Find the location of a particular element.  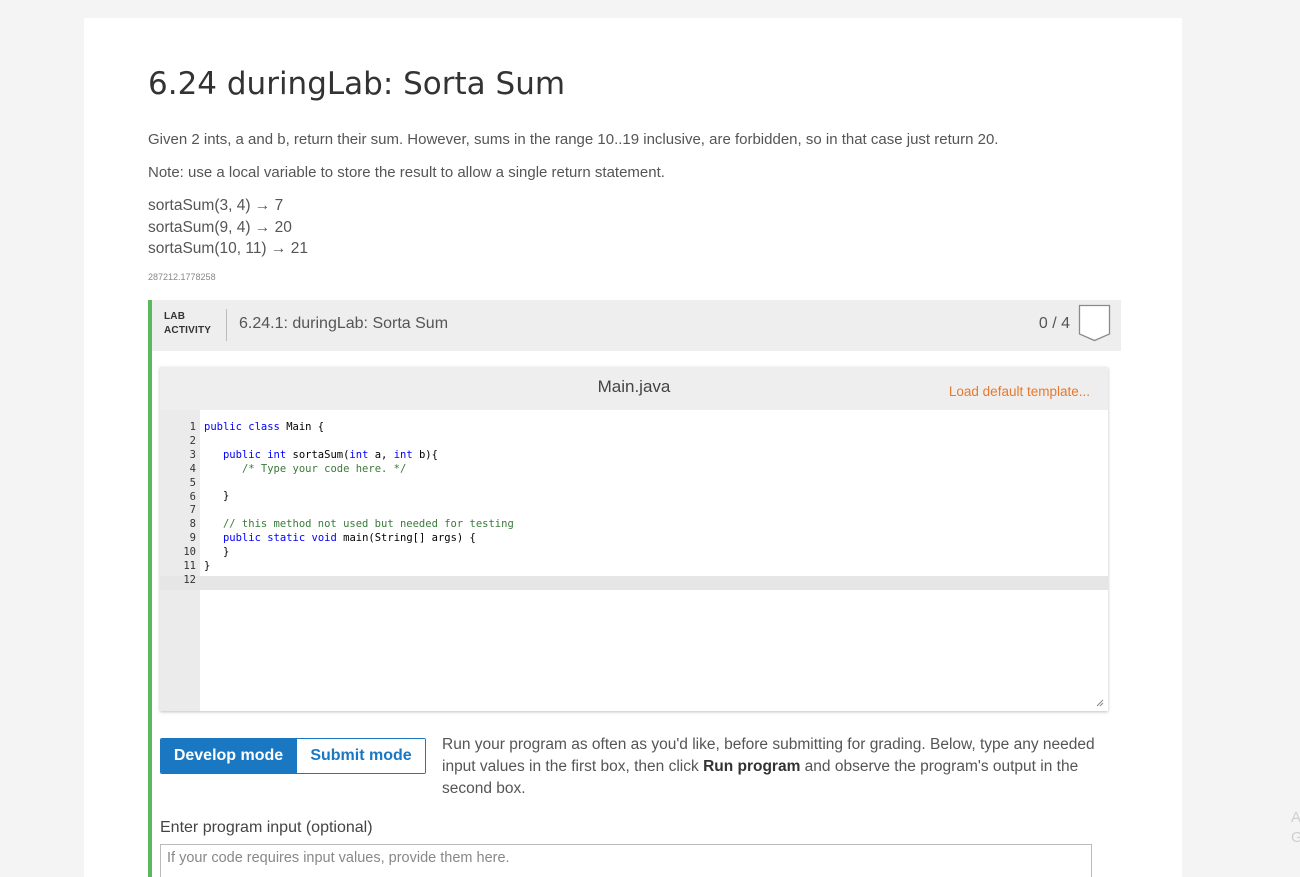

line-number: 3 is located at coordinates (192, 454).